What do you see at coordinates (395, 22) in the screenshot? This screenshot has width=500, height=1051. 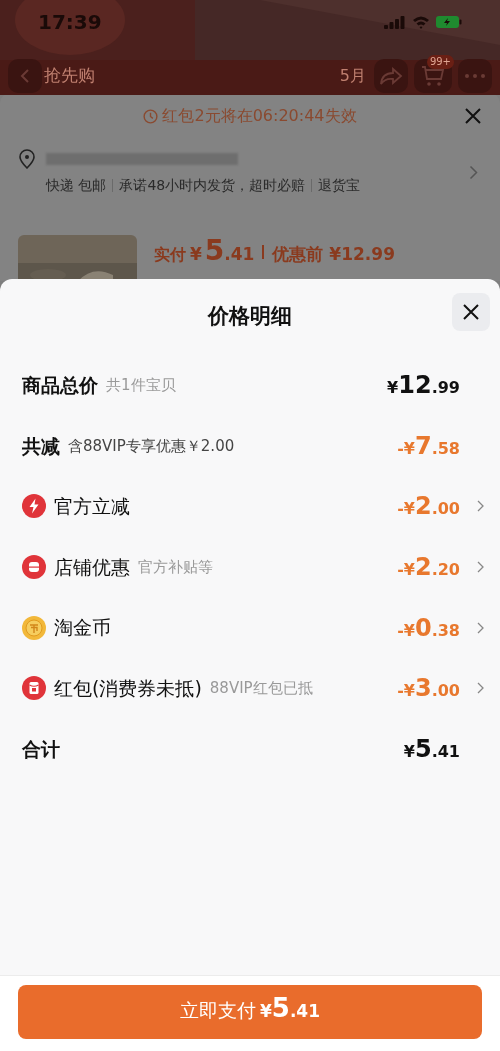 I see `signal-icon` at bounding box center [395, 22].